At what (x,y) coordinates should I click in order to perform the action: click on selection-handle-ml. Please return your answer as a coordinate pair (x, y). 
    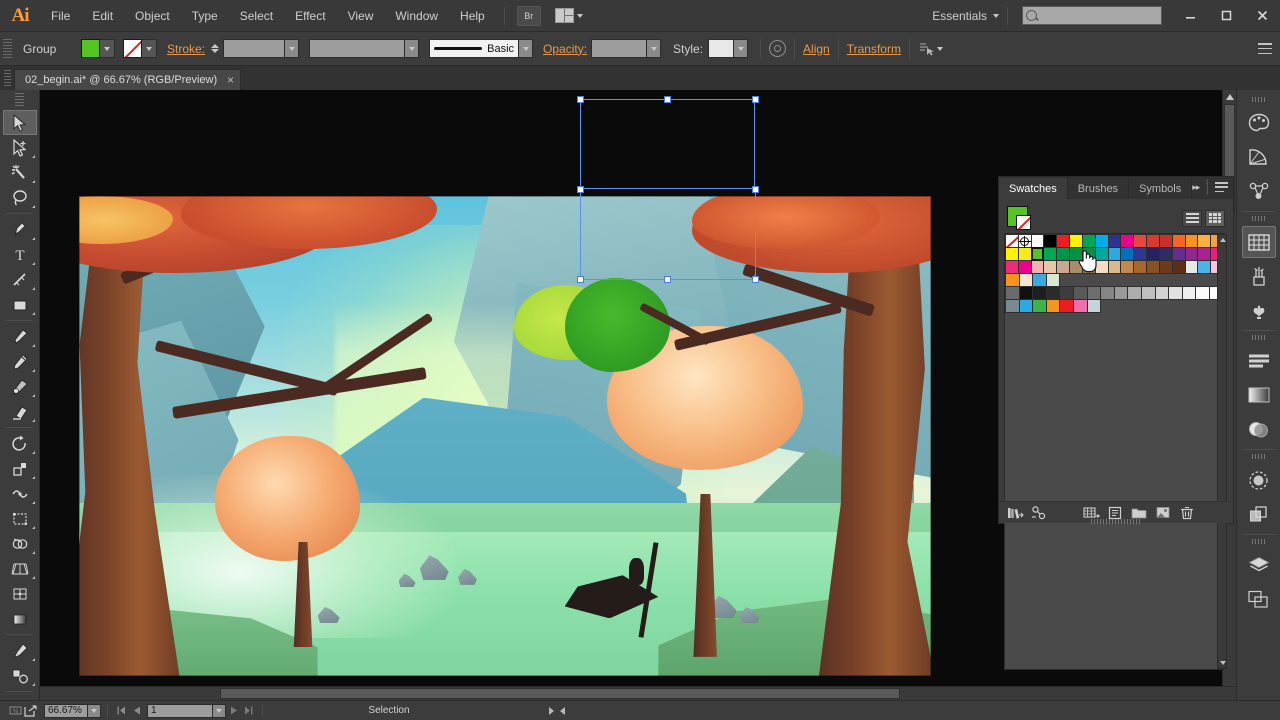
    Looking at the image, I should click on (580, 189).